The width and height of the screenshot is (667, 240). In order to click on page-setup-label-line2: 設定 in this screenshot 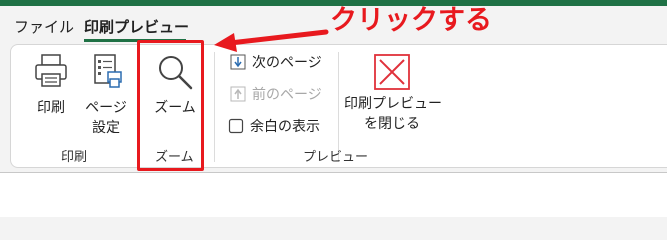, I will do `click(106, 128)`.